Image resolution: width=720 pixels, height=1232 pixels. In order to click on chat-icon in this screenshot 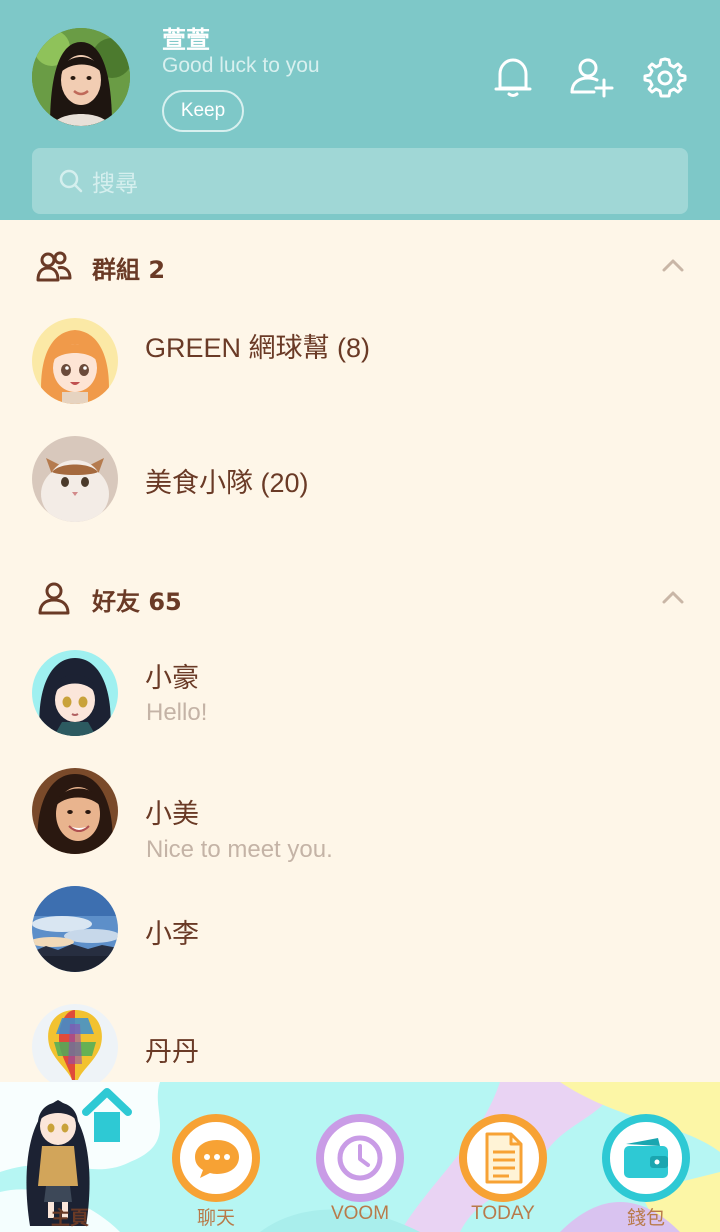, I will do `click(217, 1159)`.